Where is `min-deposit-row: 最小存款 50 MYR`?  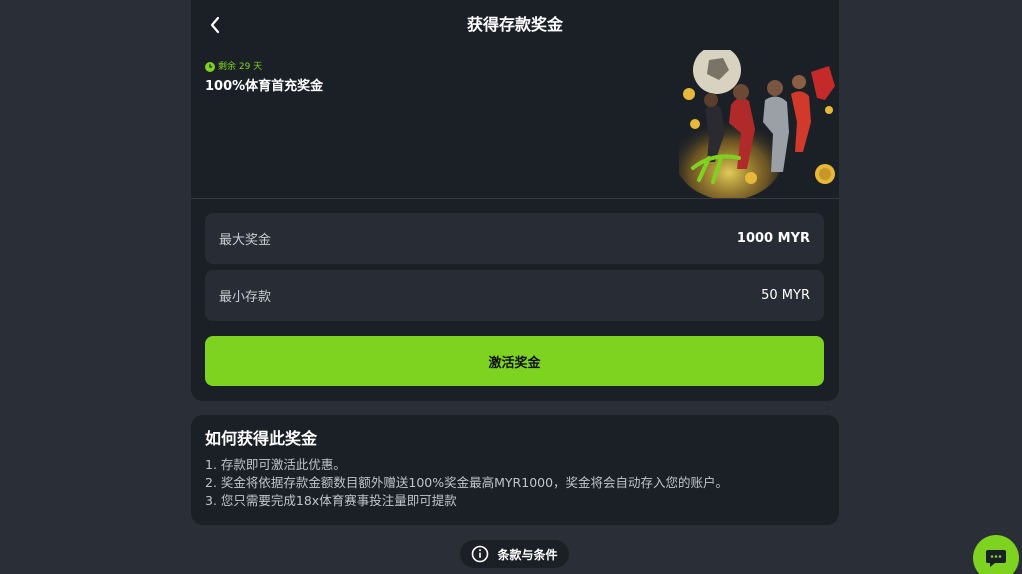 min-deposit-row: 最小存款 50 MYR is located at coordinates (514, 295).